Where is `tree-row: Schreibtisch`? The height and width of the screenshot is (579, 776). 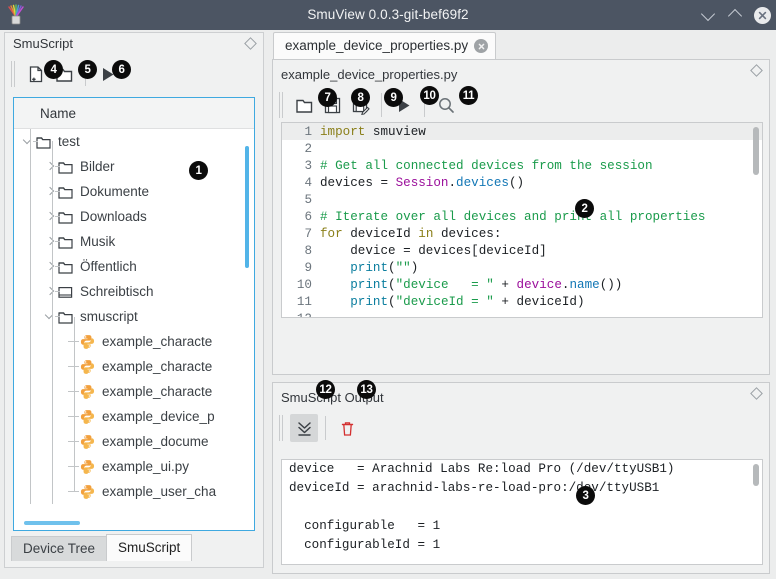 tree-row: Schreibtisch is located at coordinates (134, 291).